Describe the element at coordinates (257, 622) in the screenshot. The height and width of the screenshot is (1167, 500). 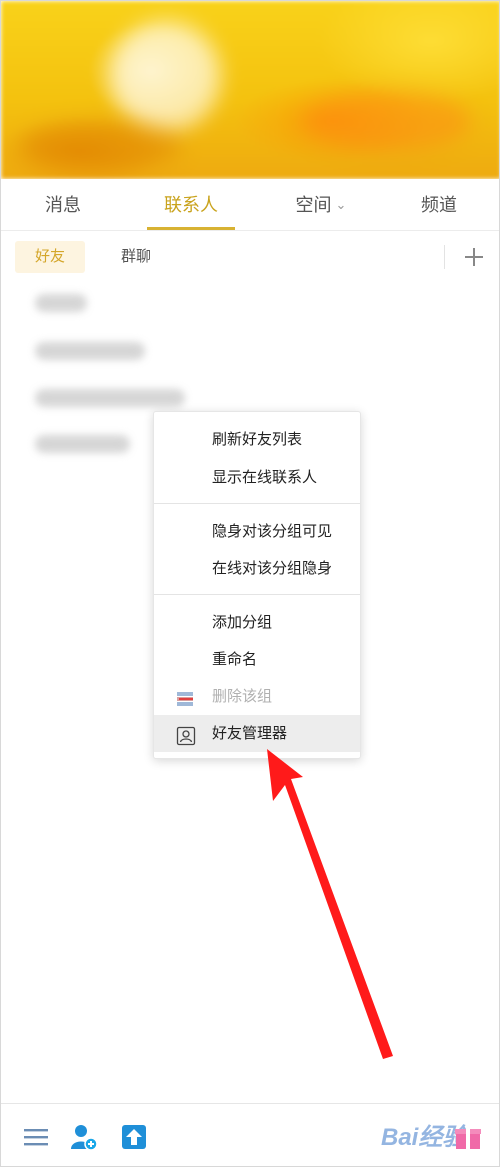
I see `menu-item-add-group: 添加分组` at that location.